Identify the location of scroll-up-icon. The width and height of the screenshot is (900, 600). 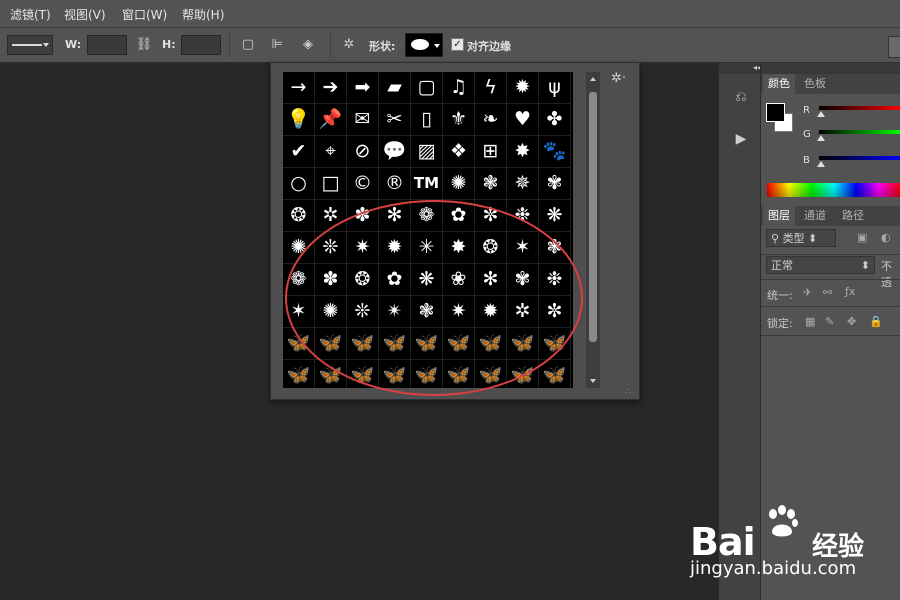
(593, 79).